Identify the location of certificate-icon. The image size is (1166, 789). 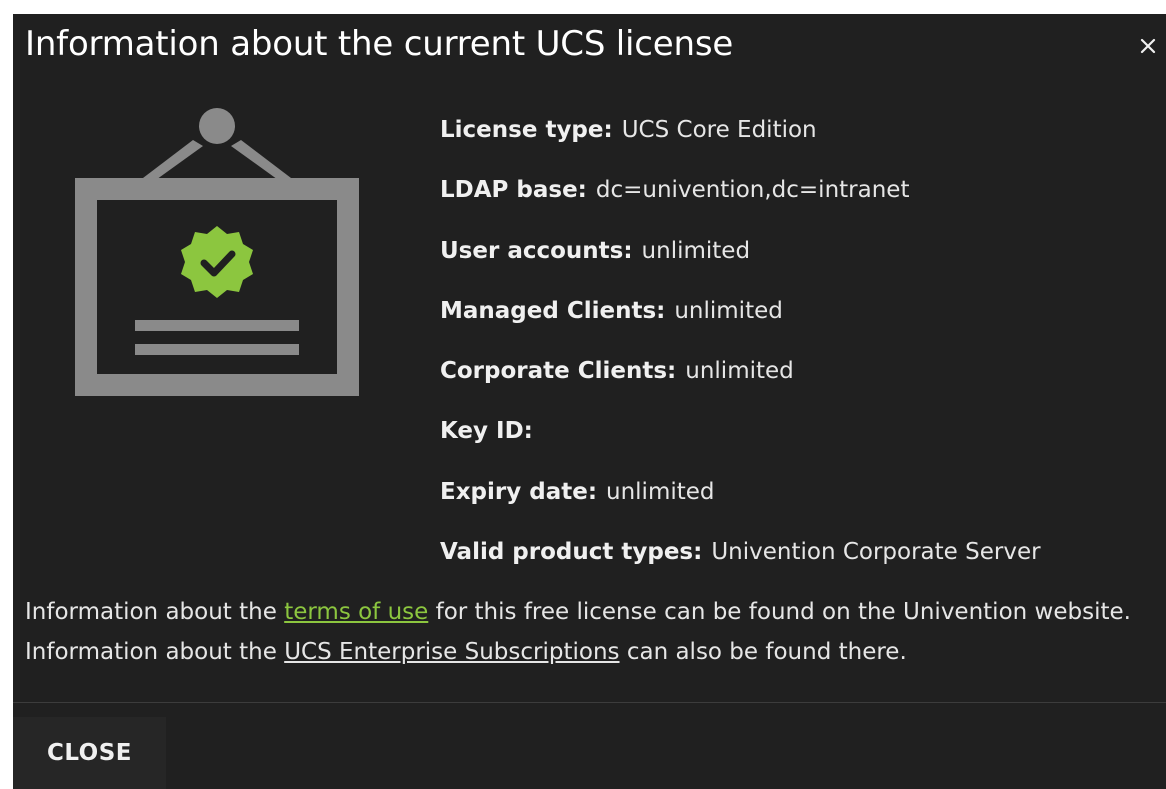
(217, 251).